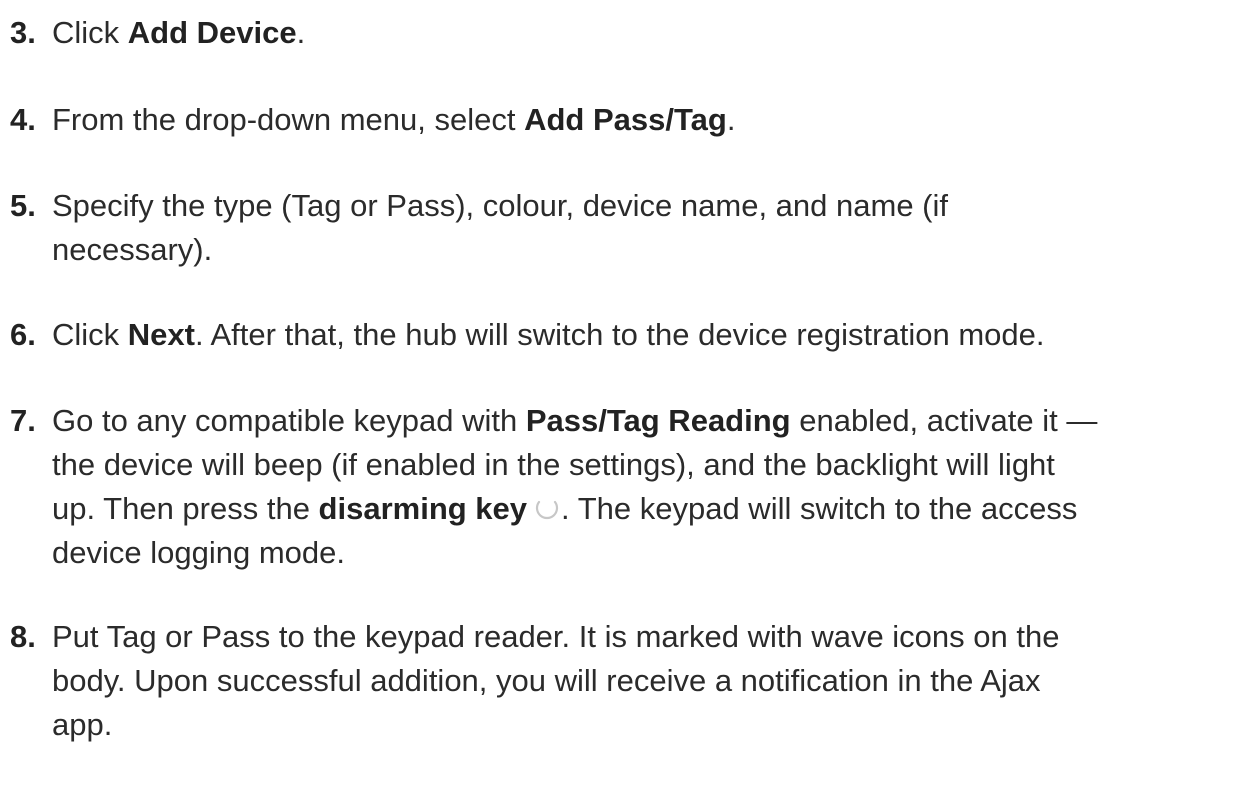 The image size is (1247, 801). Describe the element at coordinates (198, 552) in the screenshot. I see `step-7-line-4: device logging mode.` at that location.